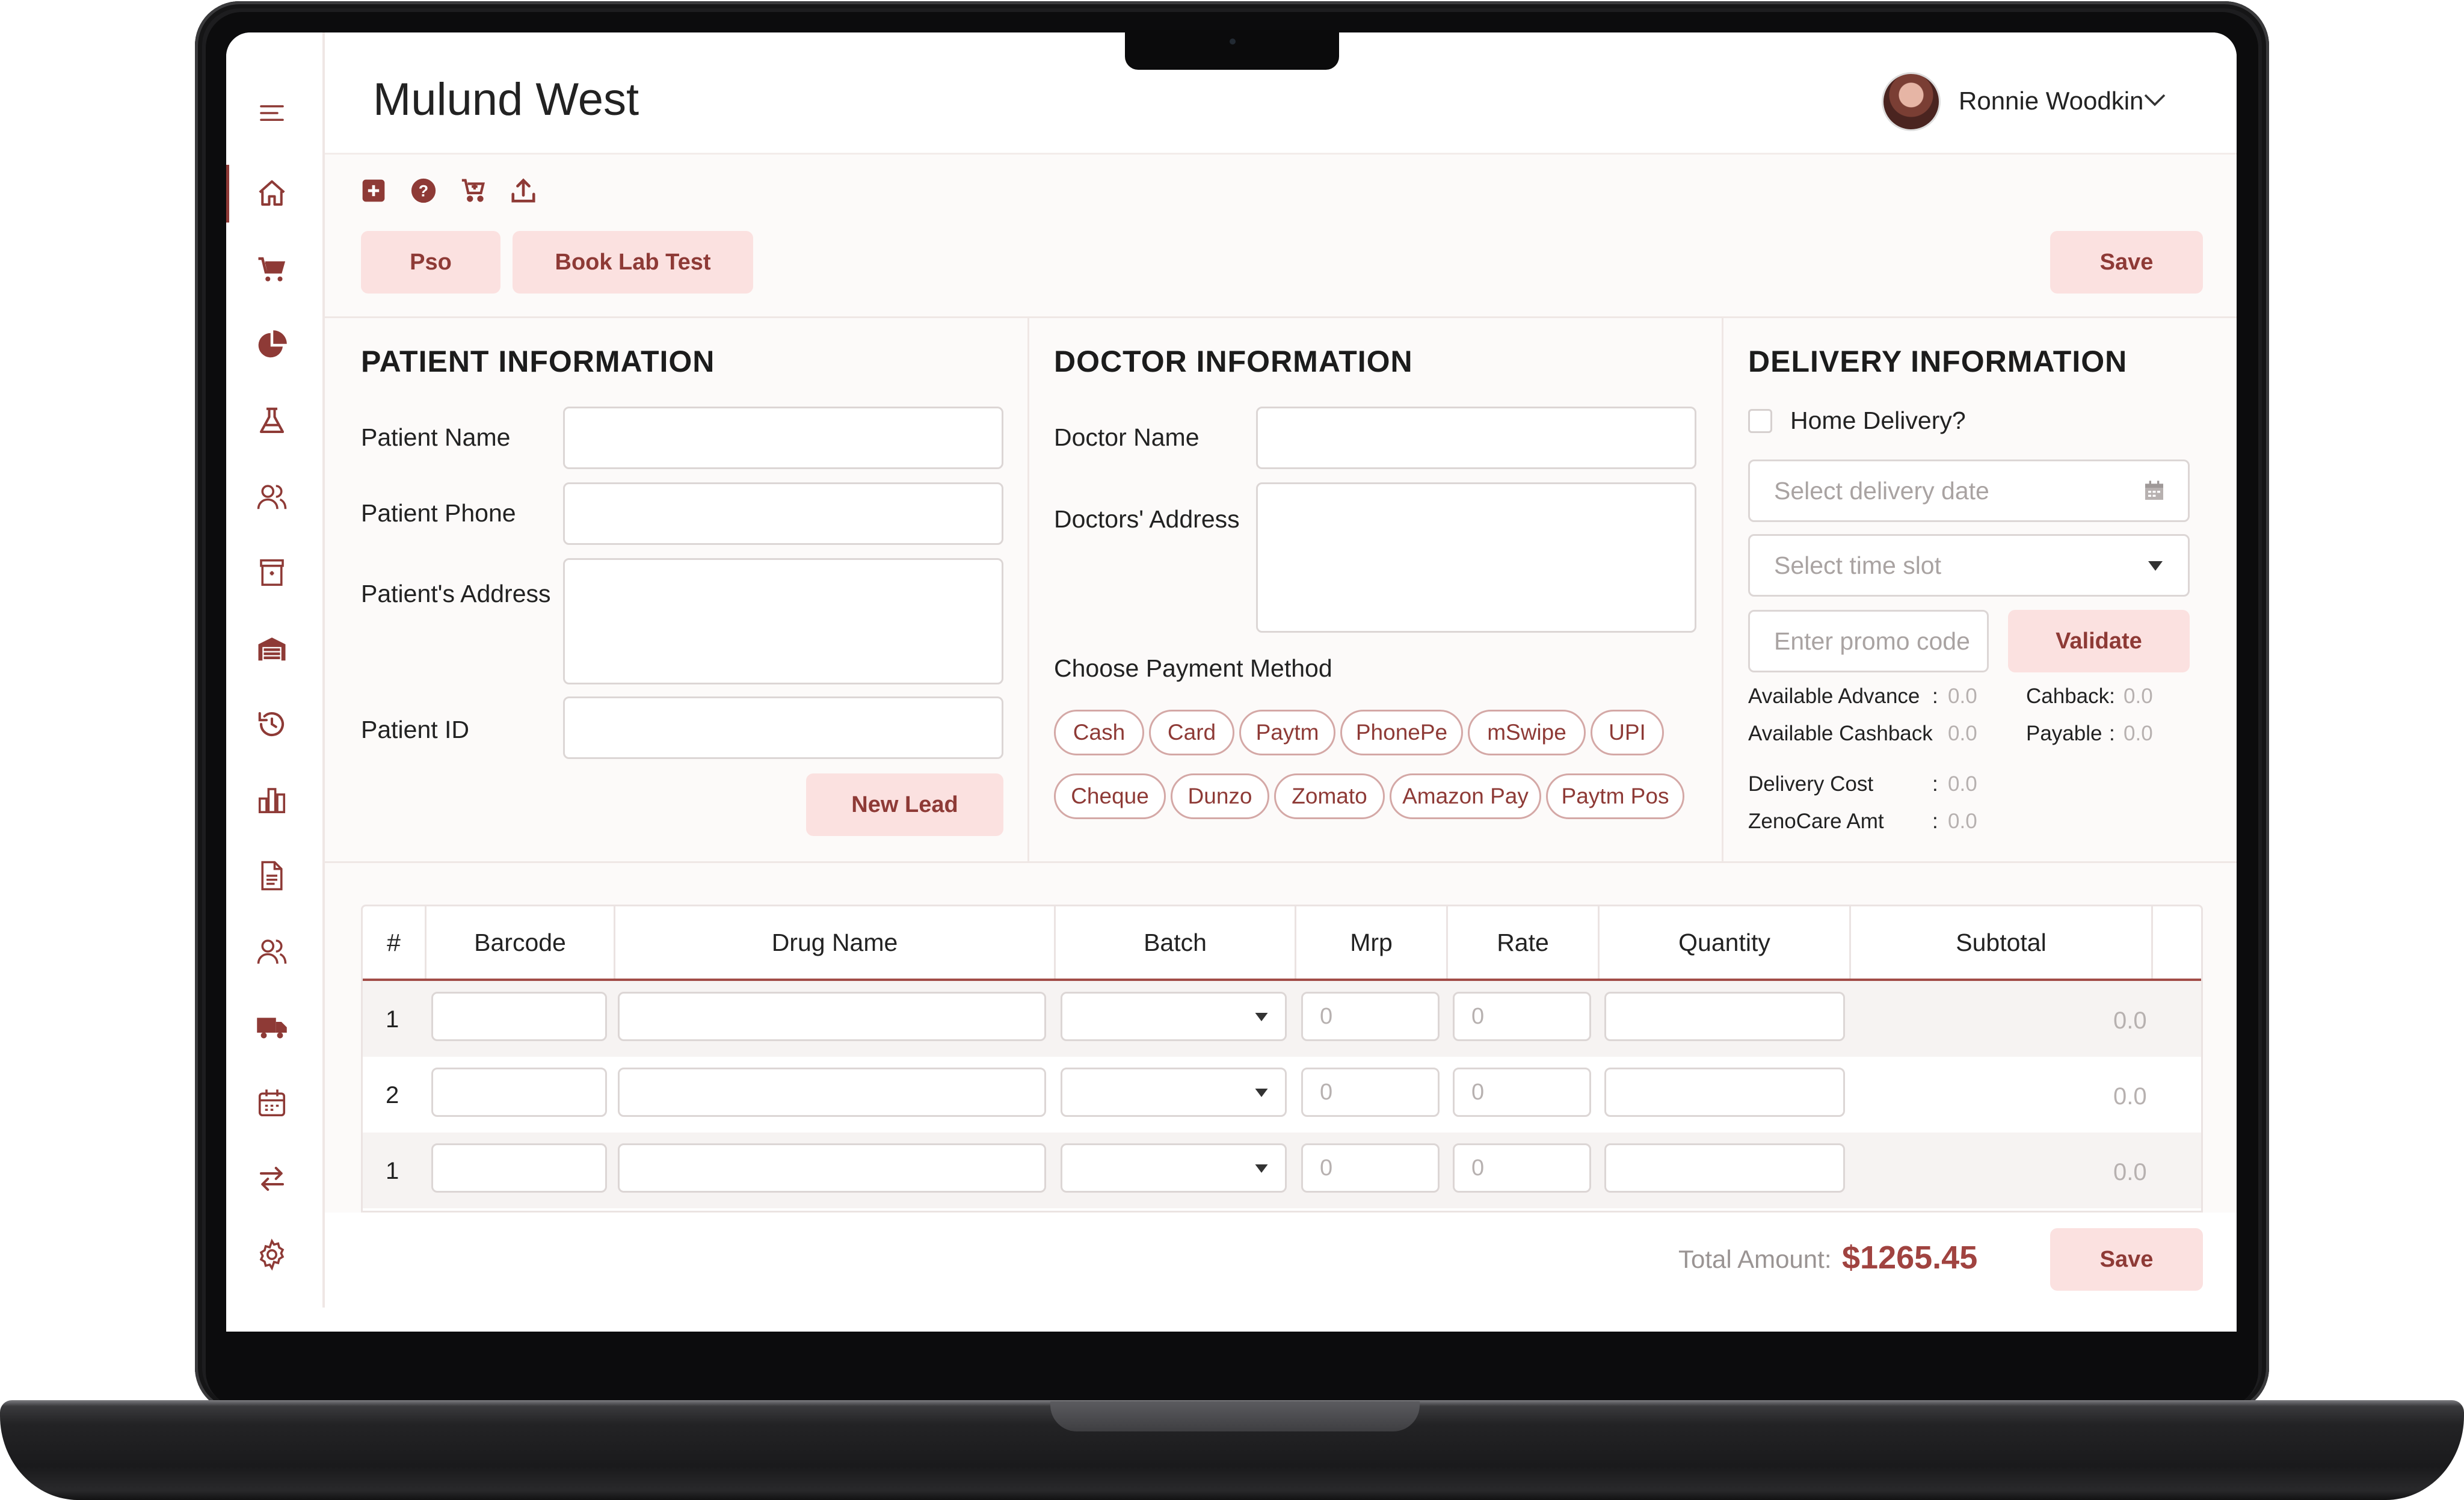  I want to click on avatar, so click(1911, 102).